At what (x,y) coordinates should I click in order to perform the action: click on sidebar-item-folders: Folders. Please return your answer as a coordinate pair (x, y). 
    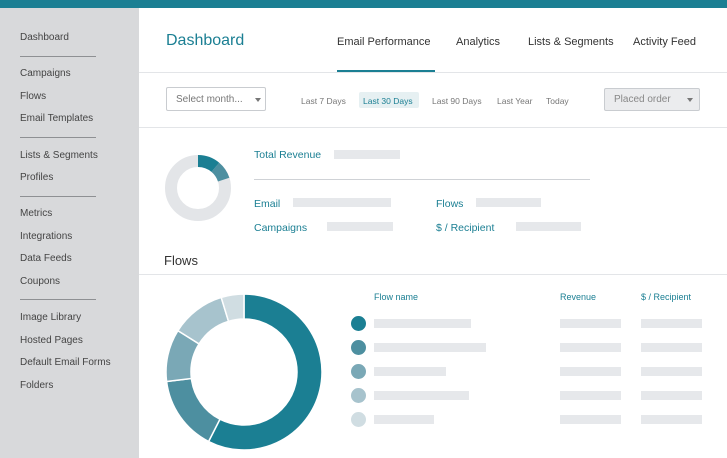
    Looking at the image, I should click on (36, 385).